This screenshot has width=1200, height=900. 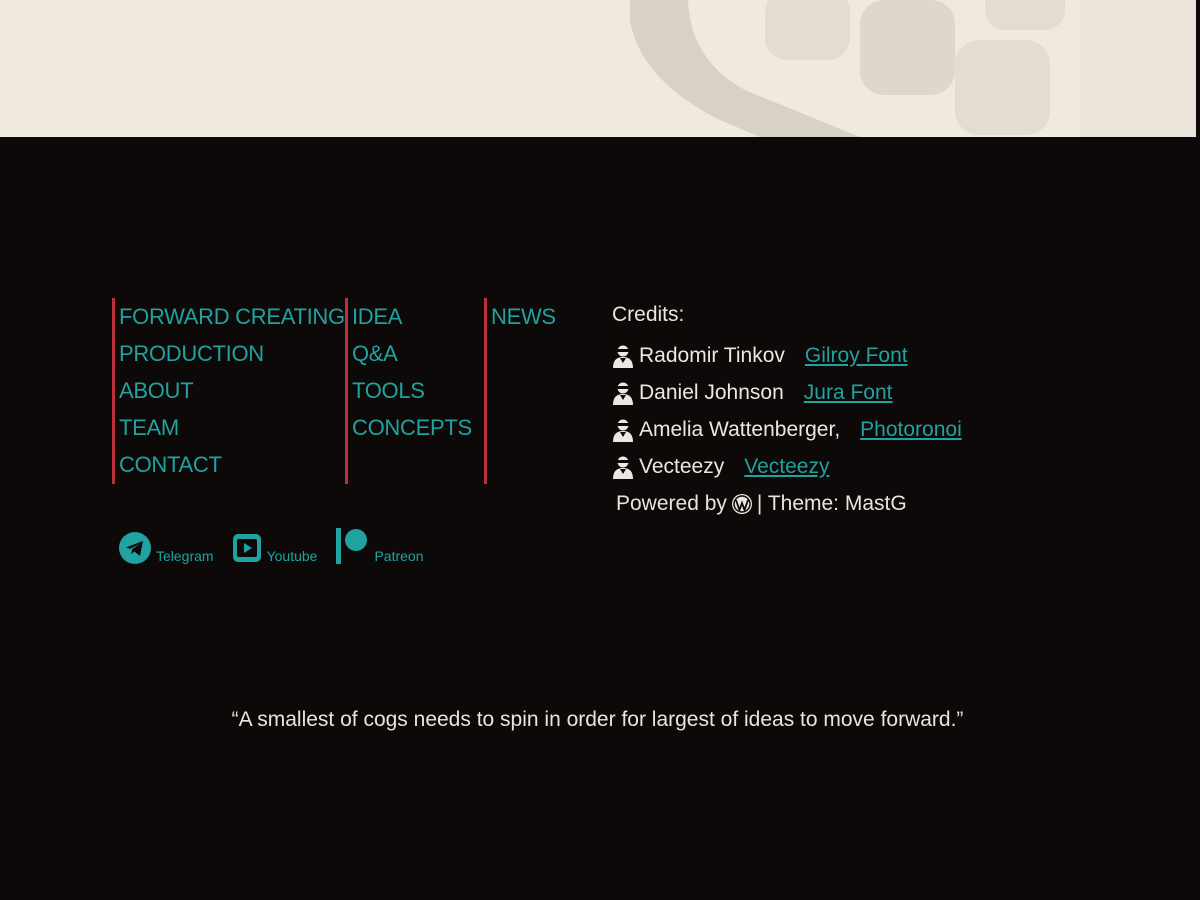 I want to click on nav-link-idea: IDEA, so click(x=412, y=316).